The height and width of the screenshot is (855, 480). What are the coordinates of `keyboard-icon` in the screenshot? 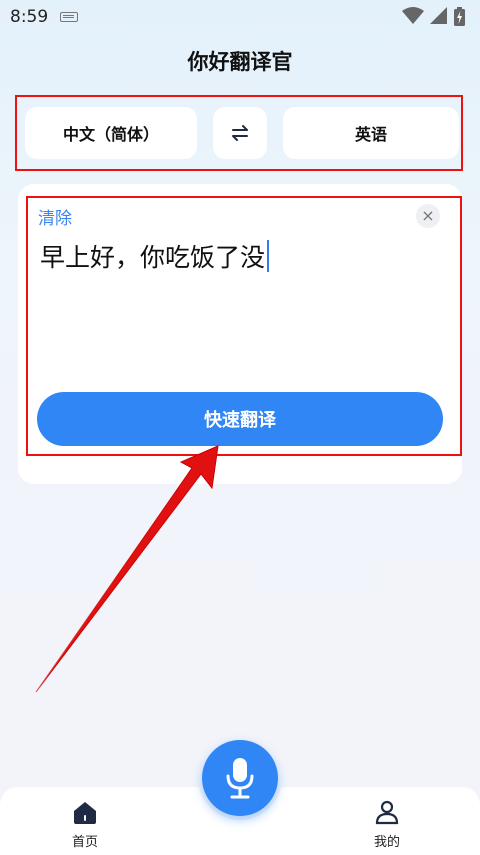 It's located at (69, 17).